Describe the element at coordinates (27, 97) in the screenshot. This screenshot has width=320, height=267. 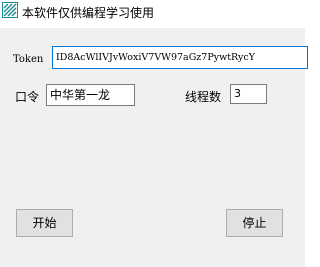
I see `password-label: 口令` at that location.